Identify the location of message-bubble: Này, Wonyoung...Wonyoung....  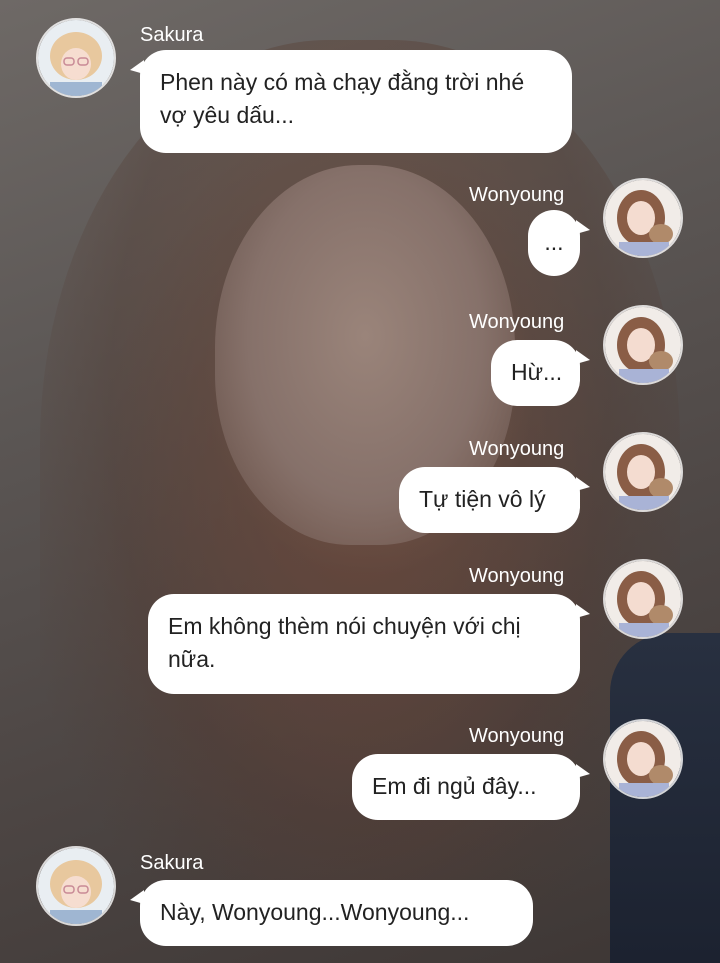
(331, 913).